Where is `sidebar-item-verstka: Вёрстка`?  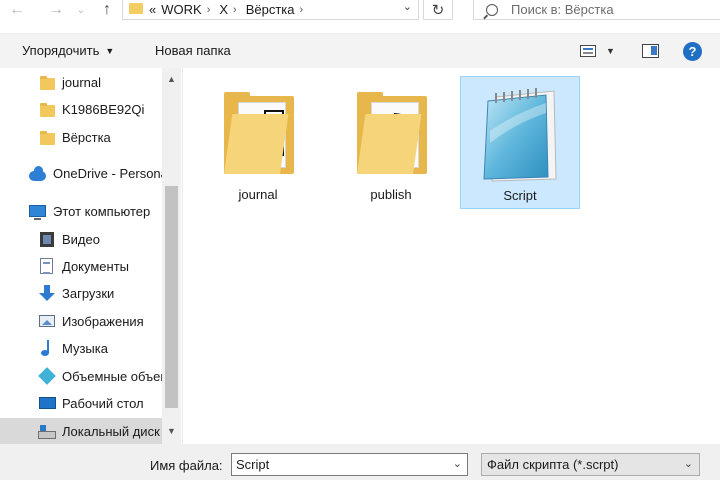 sidebar-item-verstka: Вёрстка is located at coordinates (81, 137).